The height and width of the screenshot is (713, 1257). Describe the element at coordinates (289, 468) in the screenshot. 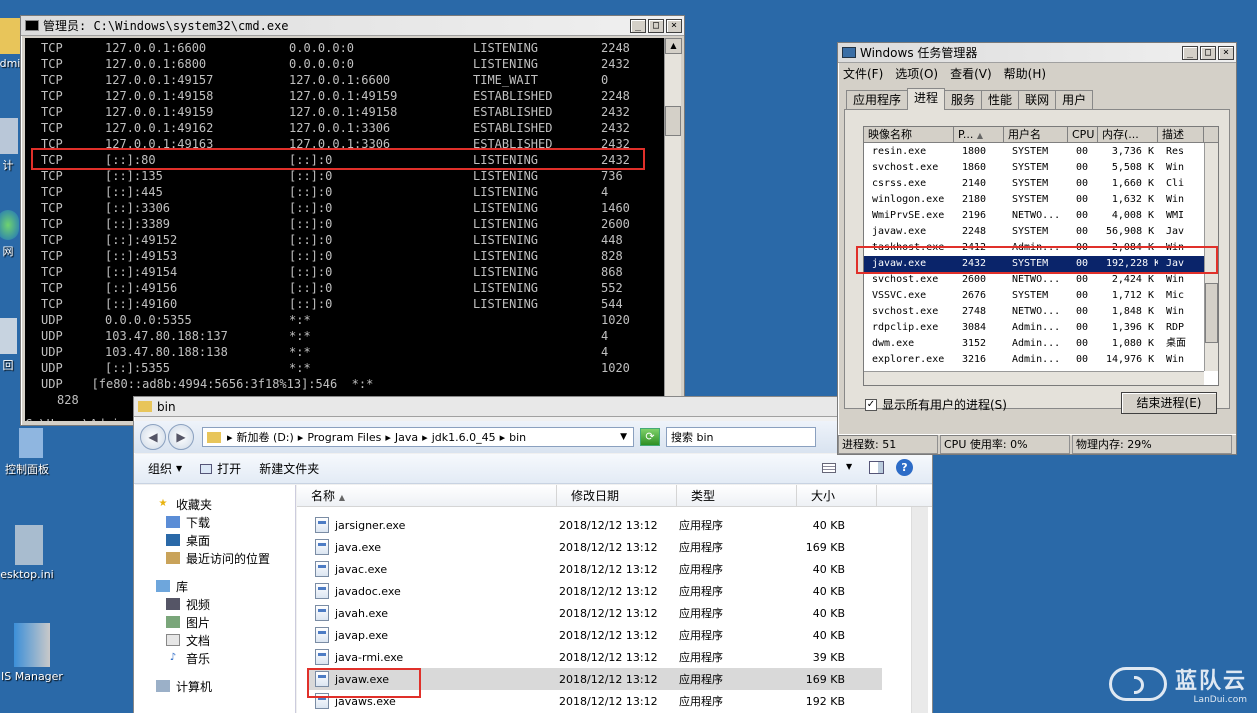

I see `new-folder-button: 新建文件夹` at that location.